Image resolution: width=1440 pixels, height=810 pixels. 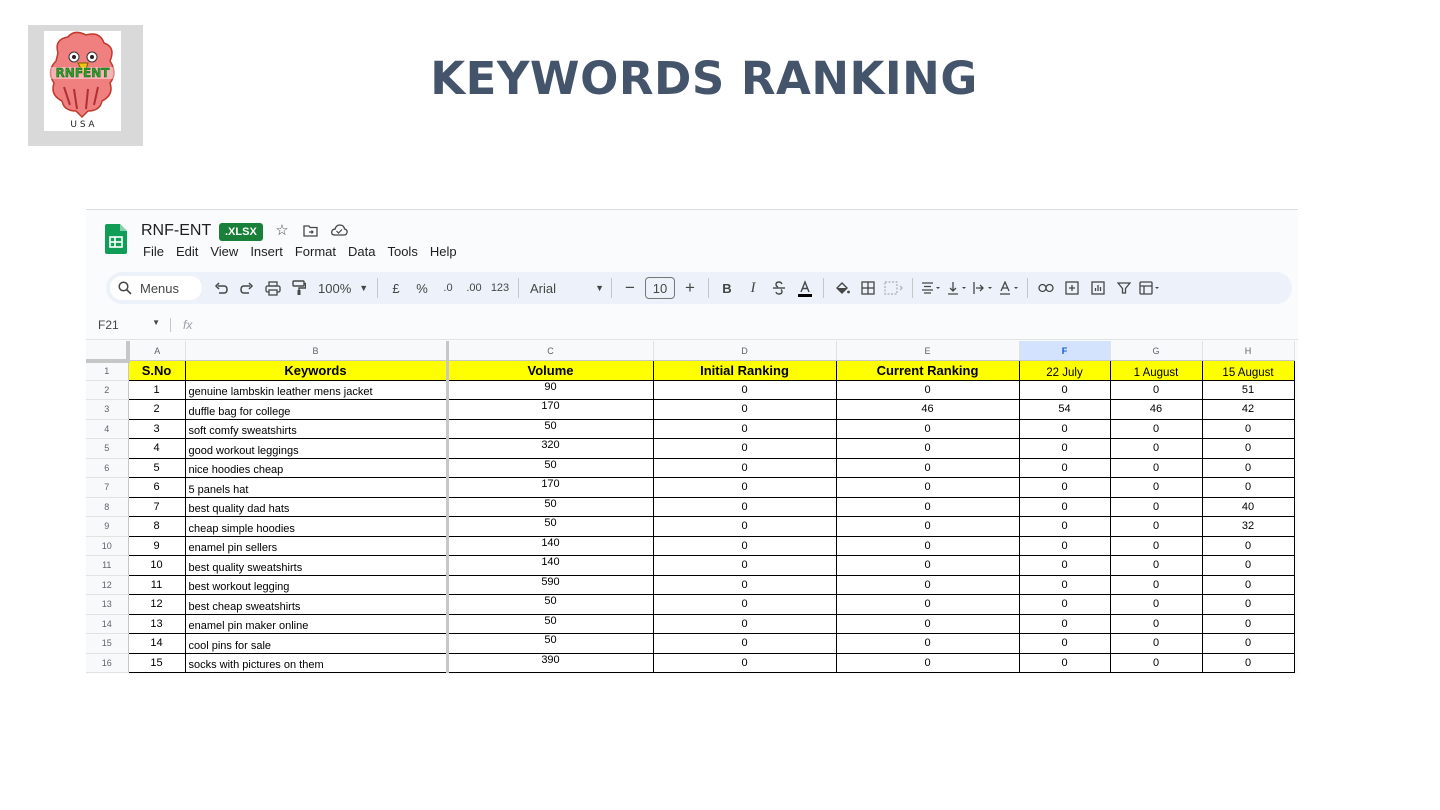 I want to click on cell-keyword: enamel pin maker online, so click(x=316, y=623).